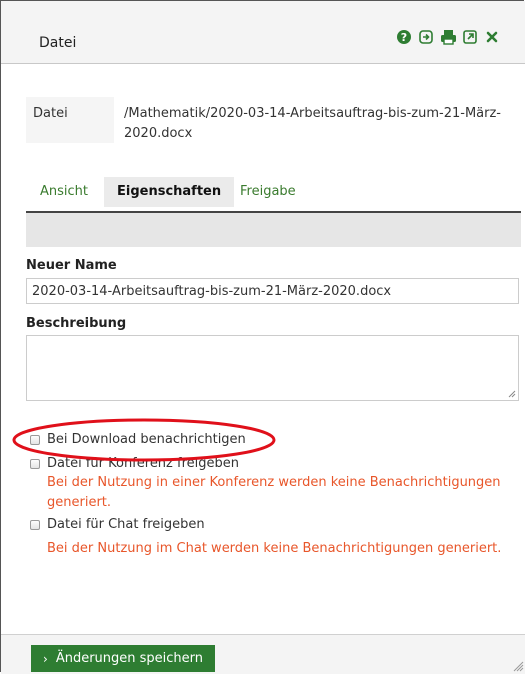  I want to click on save-changes-button: › Änderungen speichern, so click(123, 658).